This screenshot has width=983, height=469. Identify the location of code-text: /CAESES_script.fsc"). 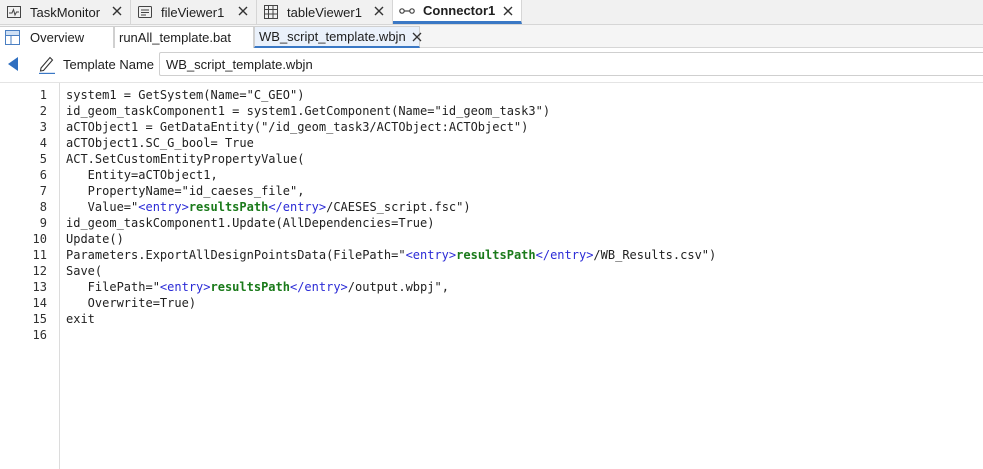
(398, 207).